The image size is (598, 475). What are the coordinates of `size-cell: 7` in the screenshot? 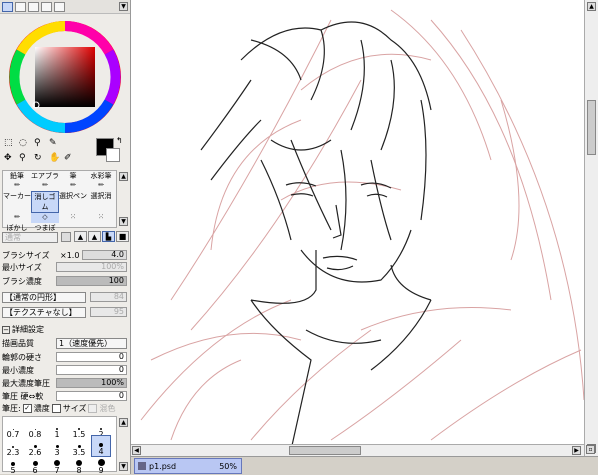 It's located at (57, 464).